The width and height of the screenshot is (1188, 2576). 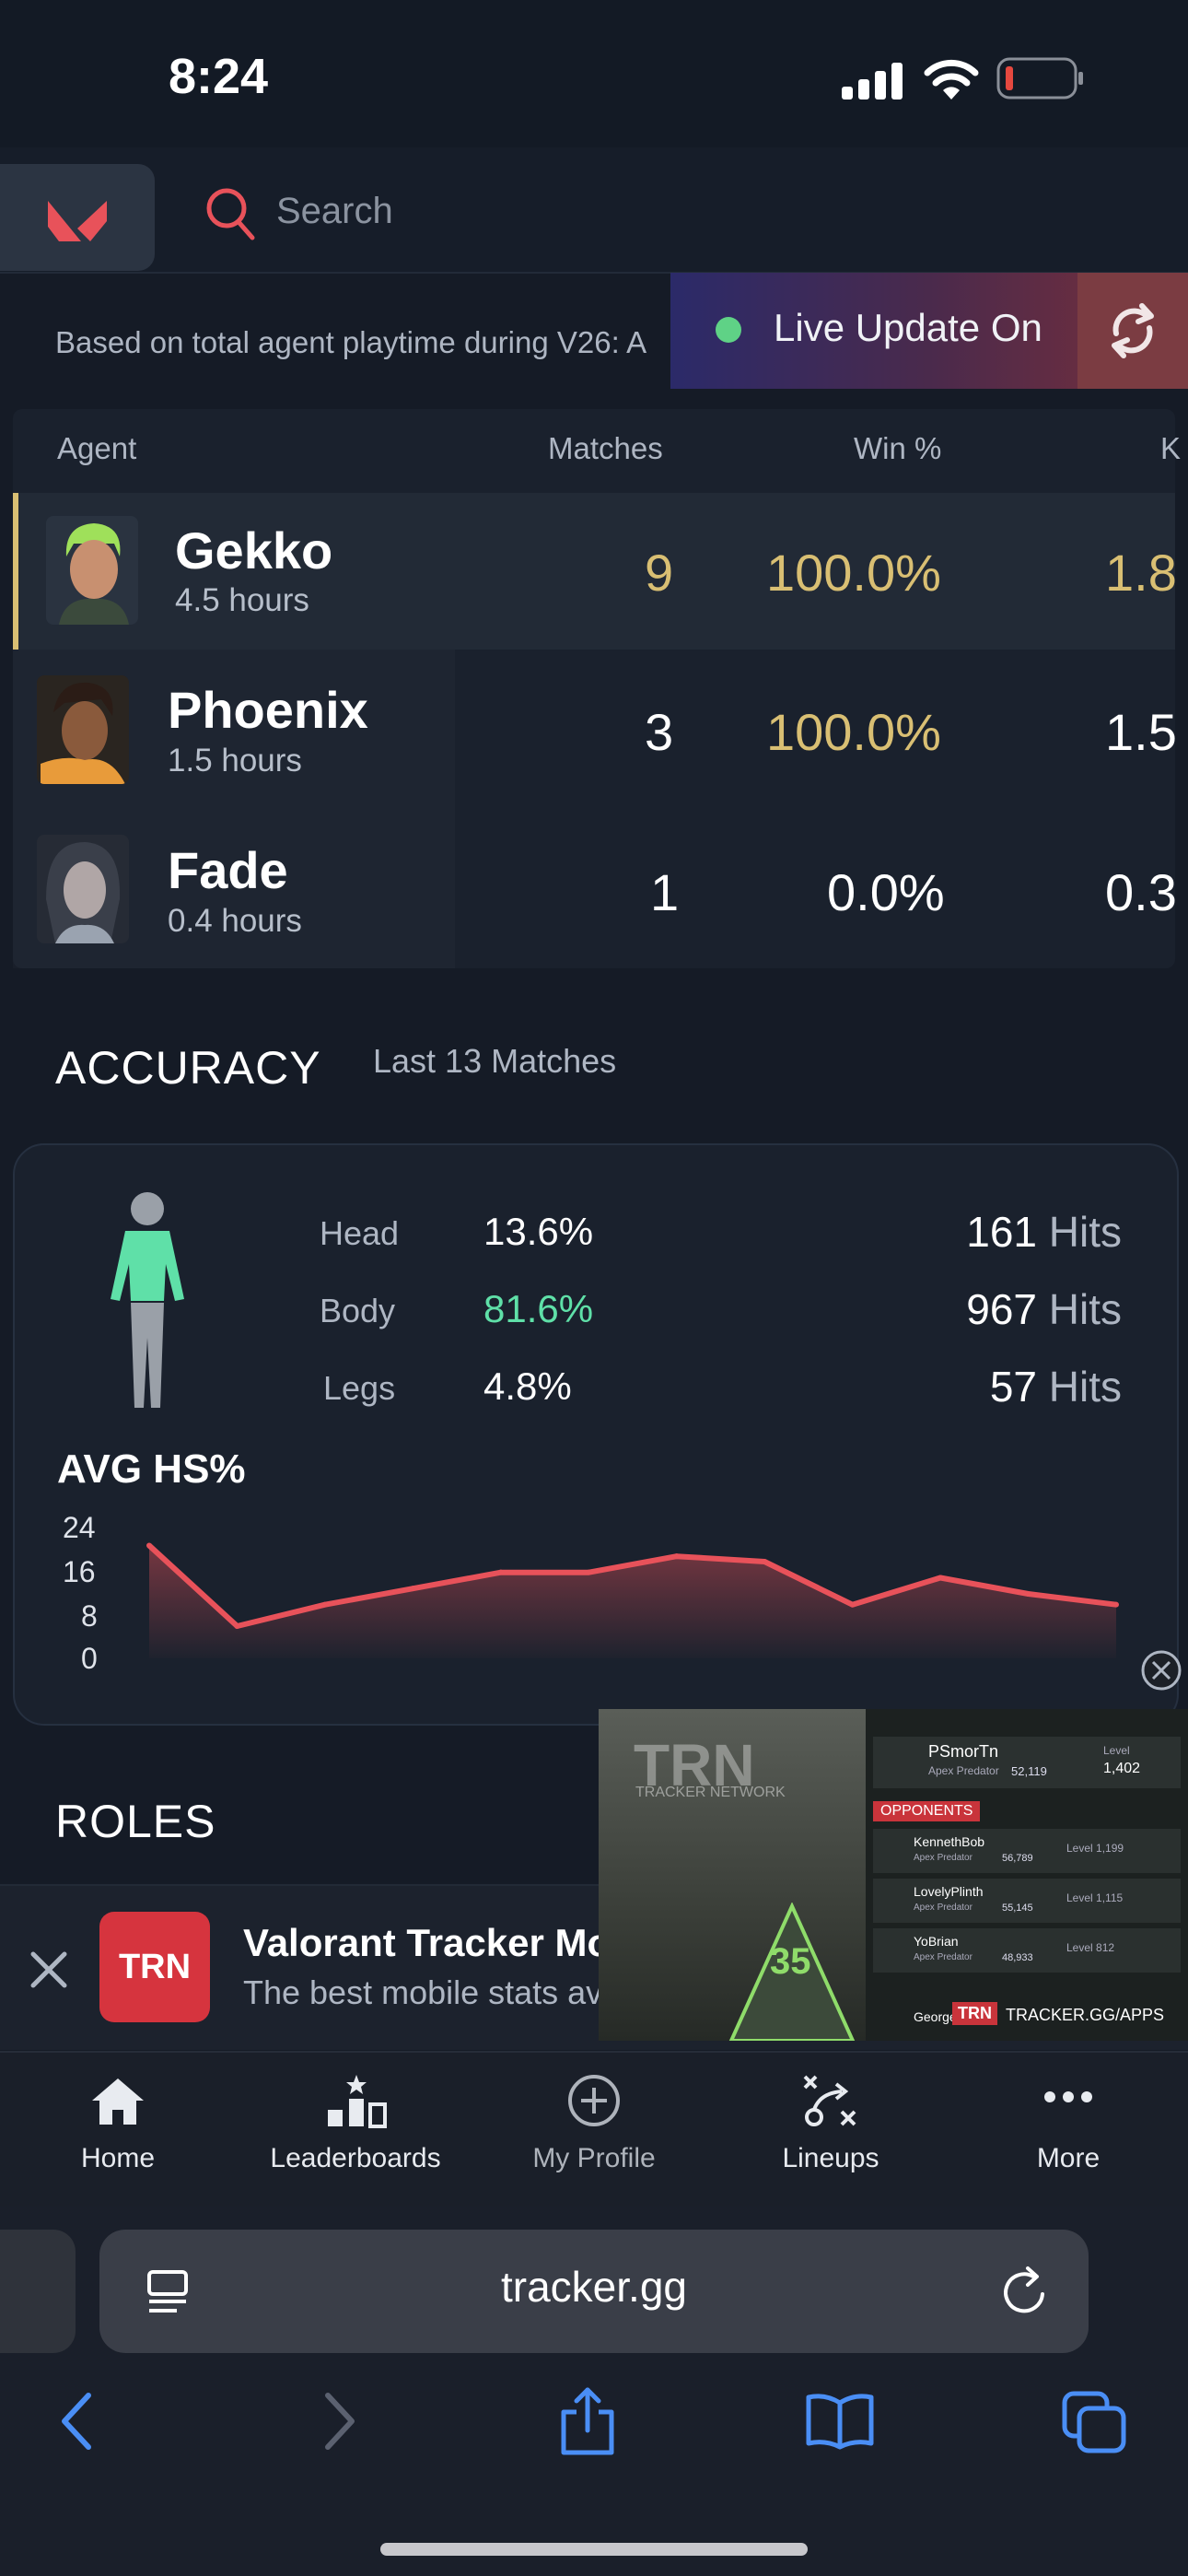 I want to click on ad-tracker-network-text: TRACKER NETWORK, so click(x=710, y=1792).